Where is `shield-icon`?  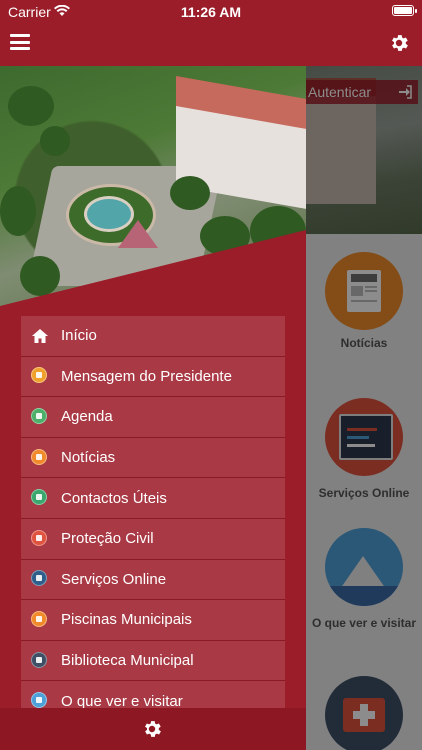 shield-icon is located at coordinates (40, 538).